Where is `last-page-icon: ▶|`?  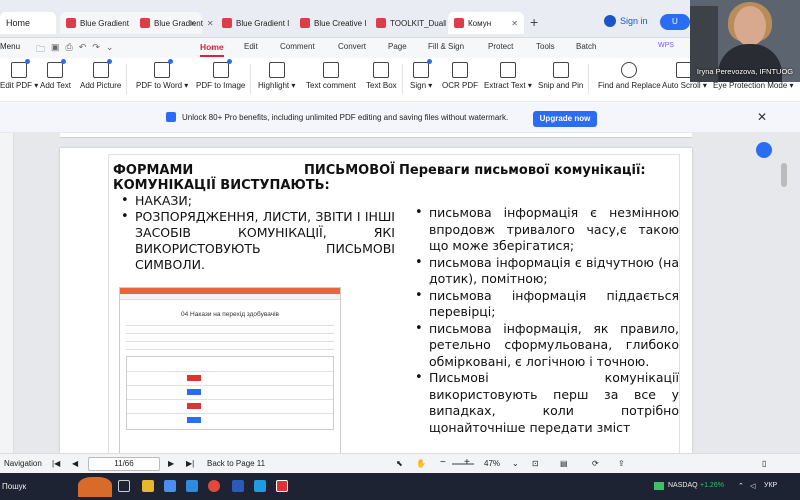
last-page-icon: ▶| is located at coordinates (190, 463).